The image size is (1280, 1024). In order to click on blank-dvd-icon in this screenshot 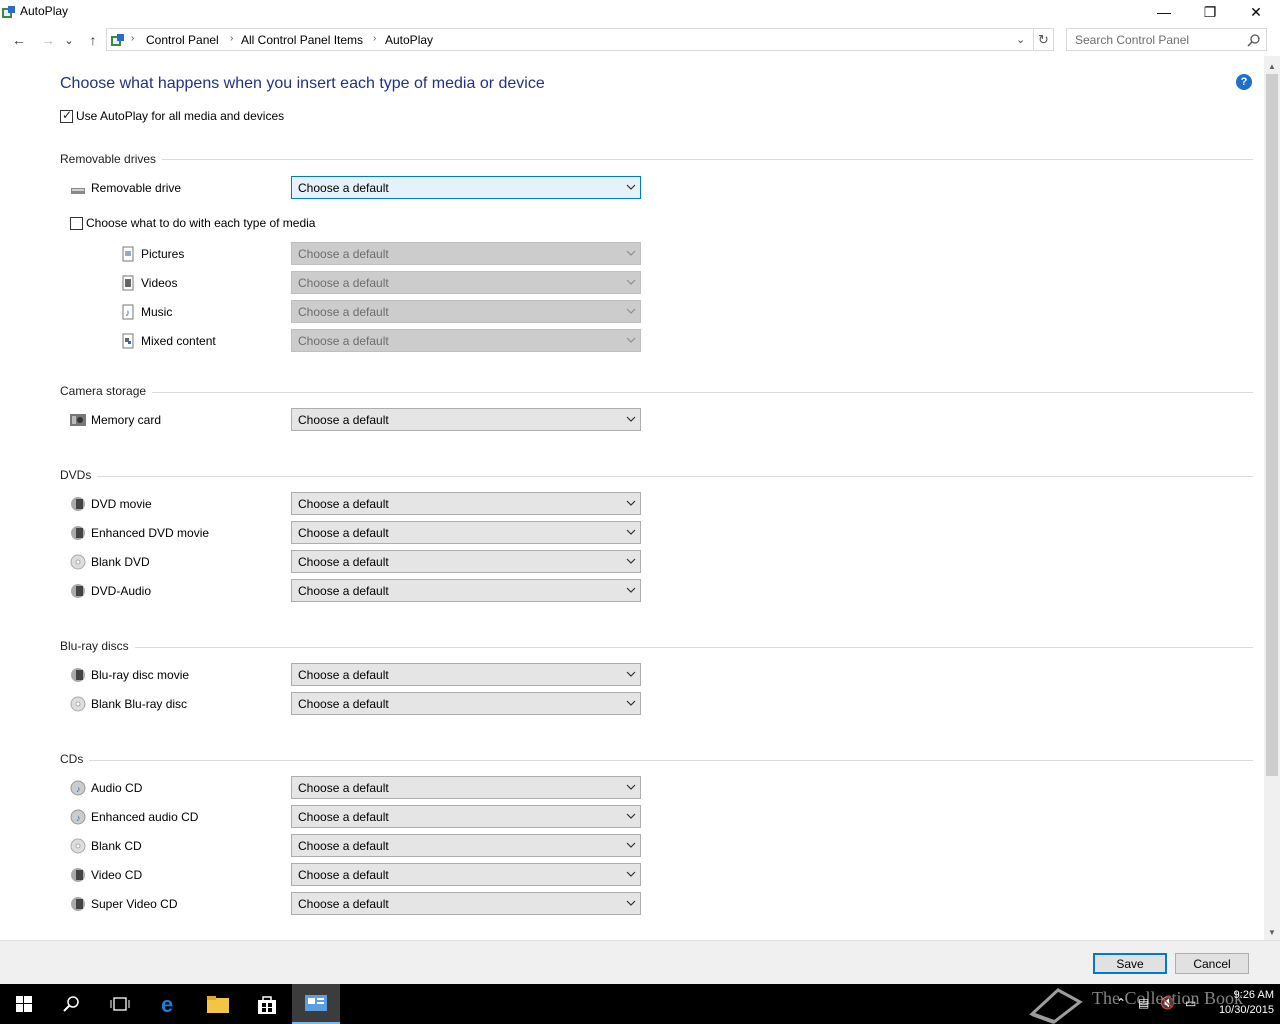, I will do `click(78, 562)`.